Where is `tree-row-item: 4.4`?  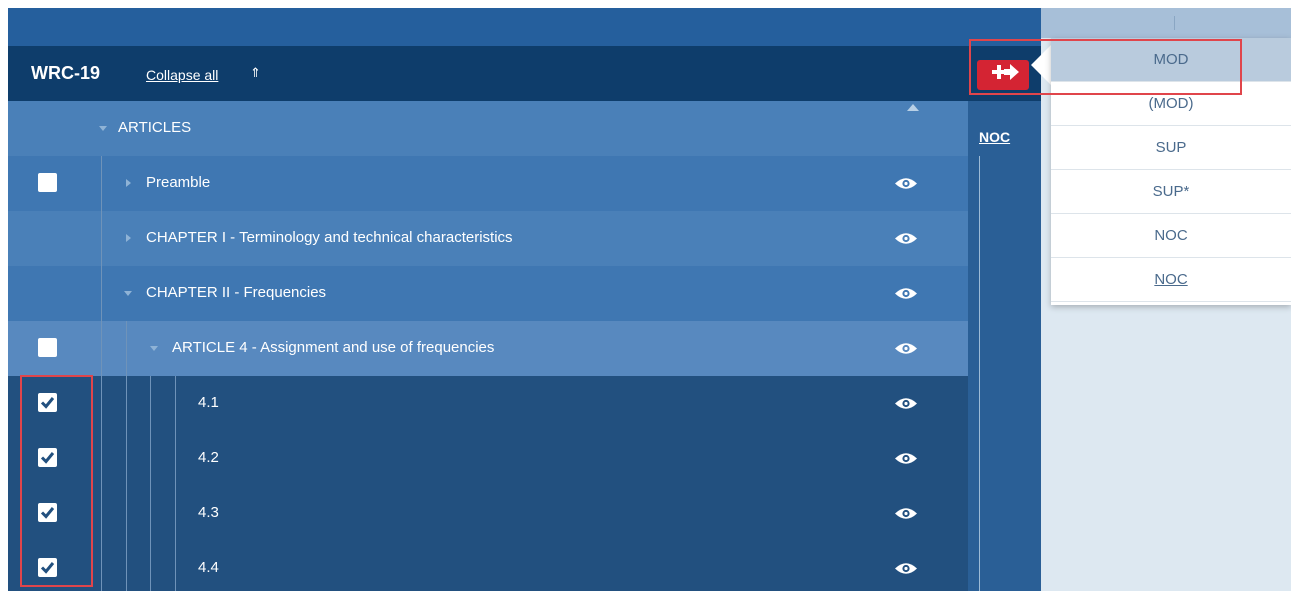 tree-row-item: 4.4 is located at coordinates (488, 566).